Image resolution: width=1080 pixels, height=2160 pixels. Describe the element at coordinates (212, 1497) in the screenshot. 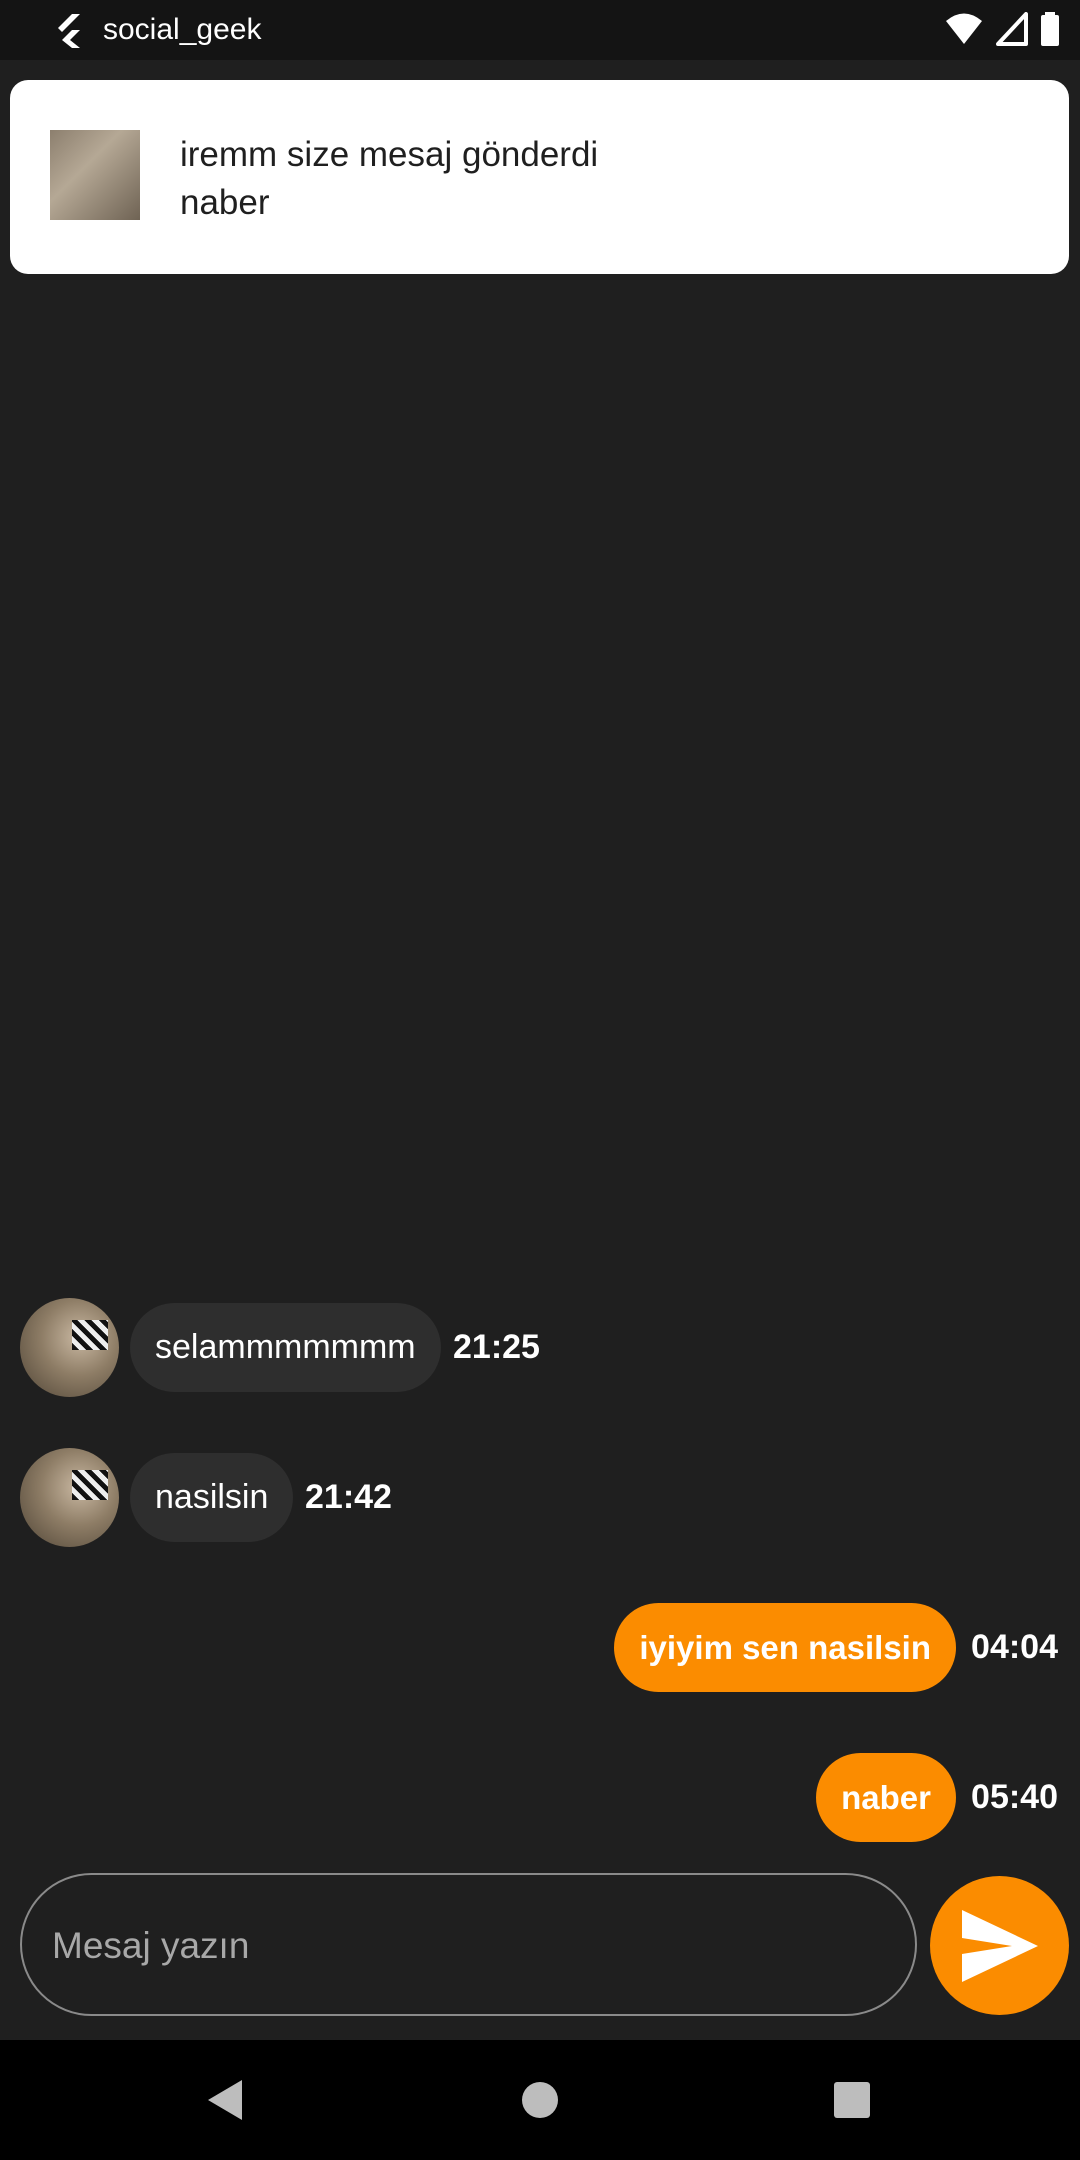

I see `message-bubble-incoming: nasilsin` at that location.